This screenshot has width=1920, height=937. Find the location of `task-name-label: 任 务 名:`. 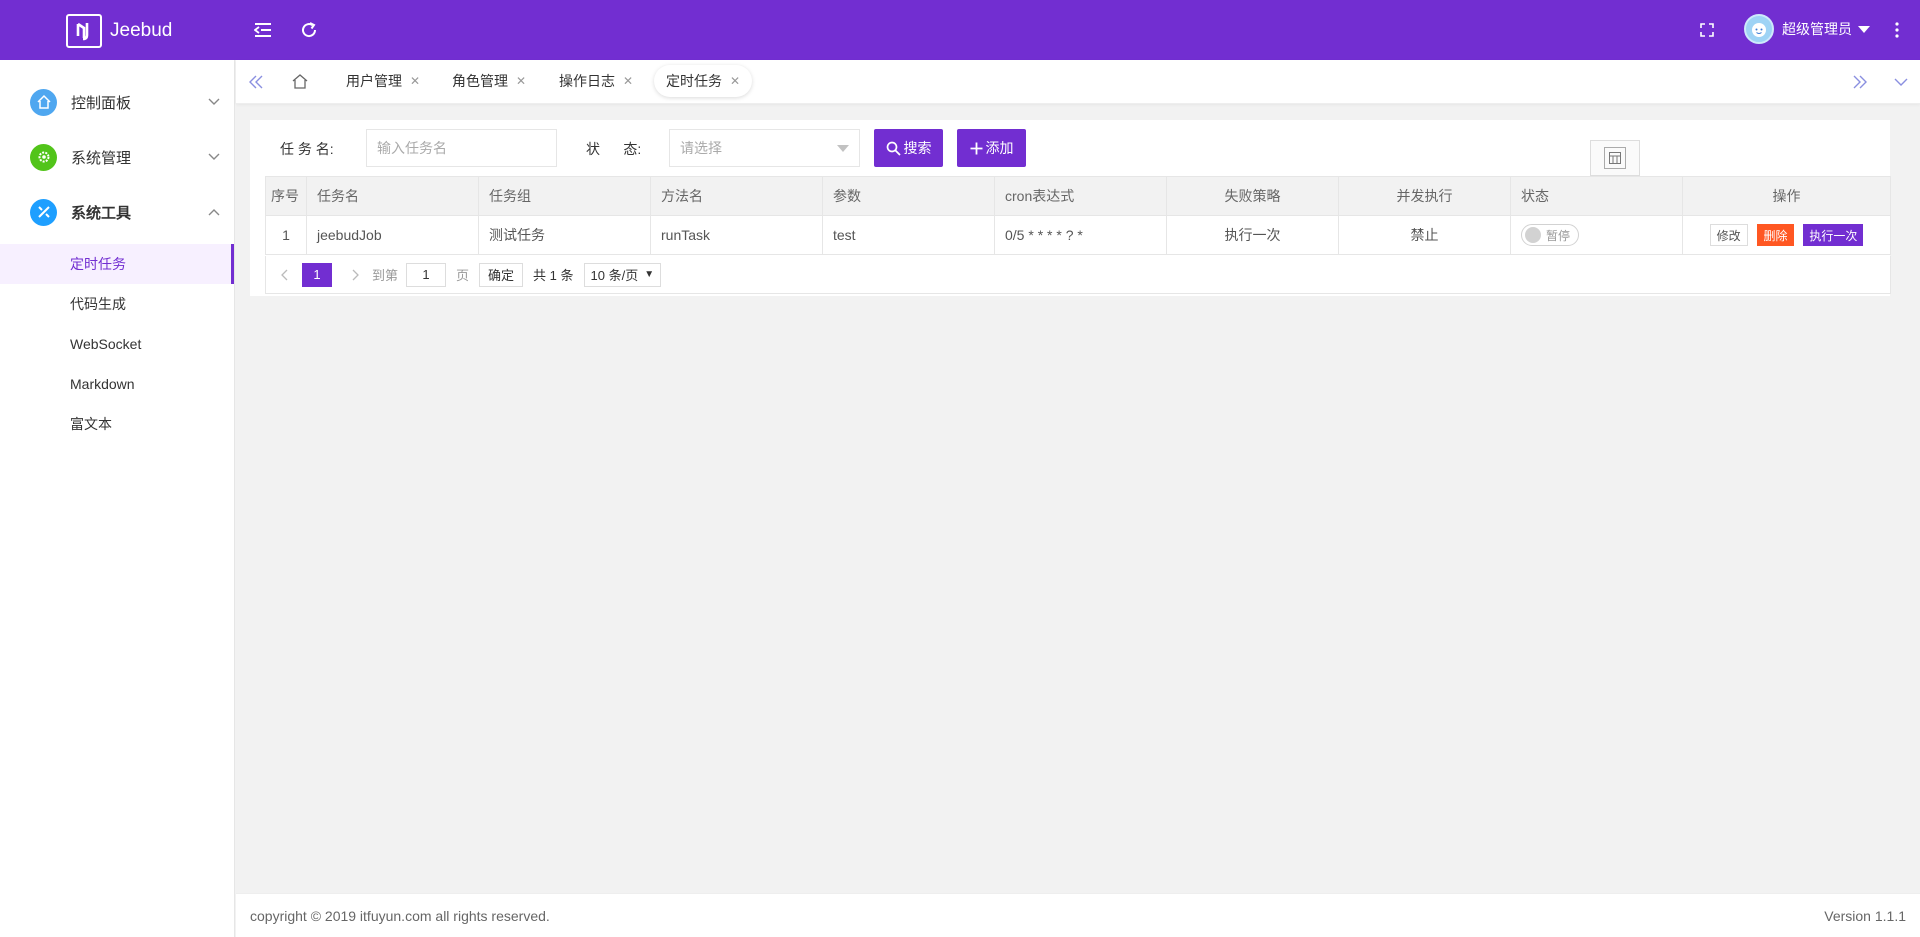

task-name-label: 任 务 名: is located at coordinates (307, 149).